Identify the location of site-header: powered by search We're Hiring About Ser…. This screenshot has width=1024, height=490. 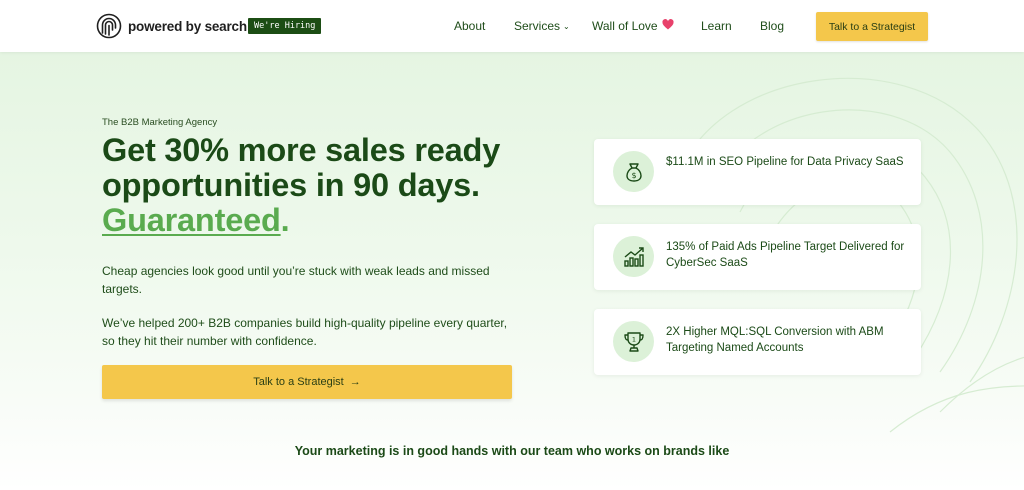
(512, 26).